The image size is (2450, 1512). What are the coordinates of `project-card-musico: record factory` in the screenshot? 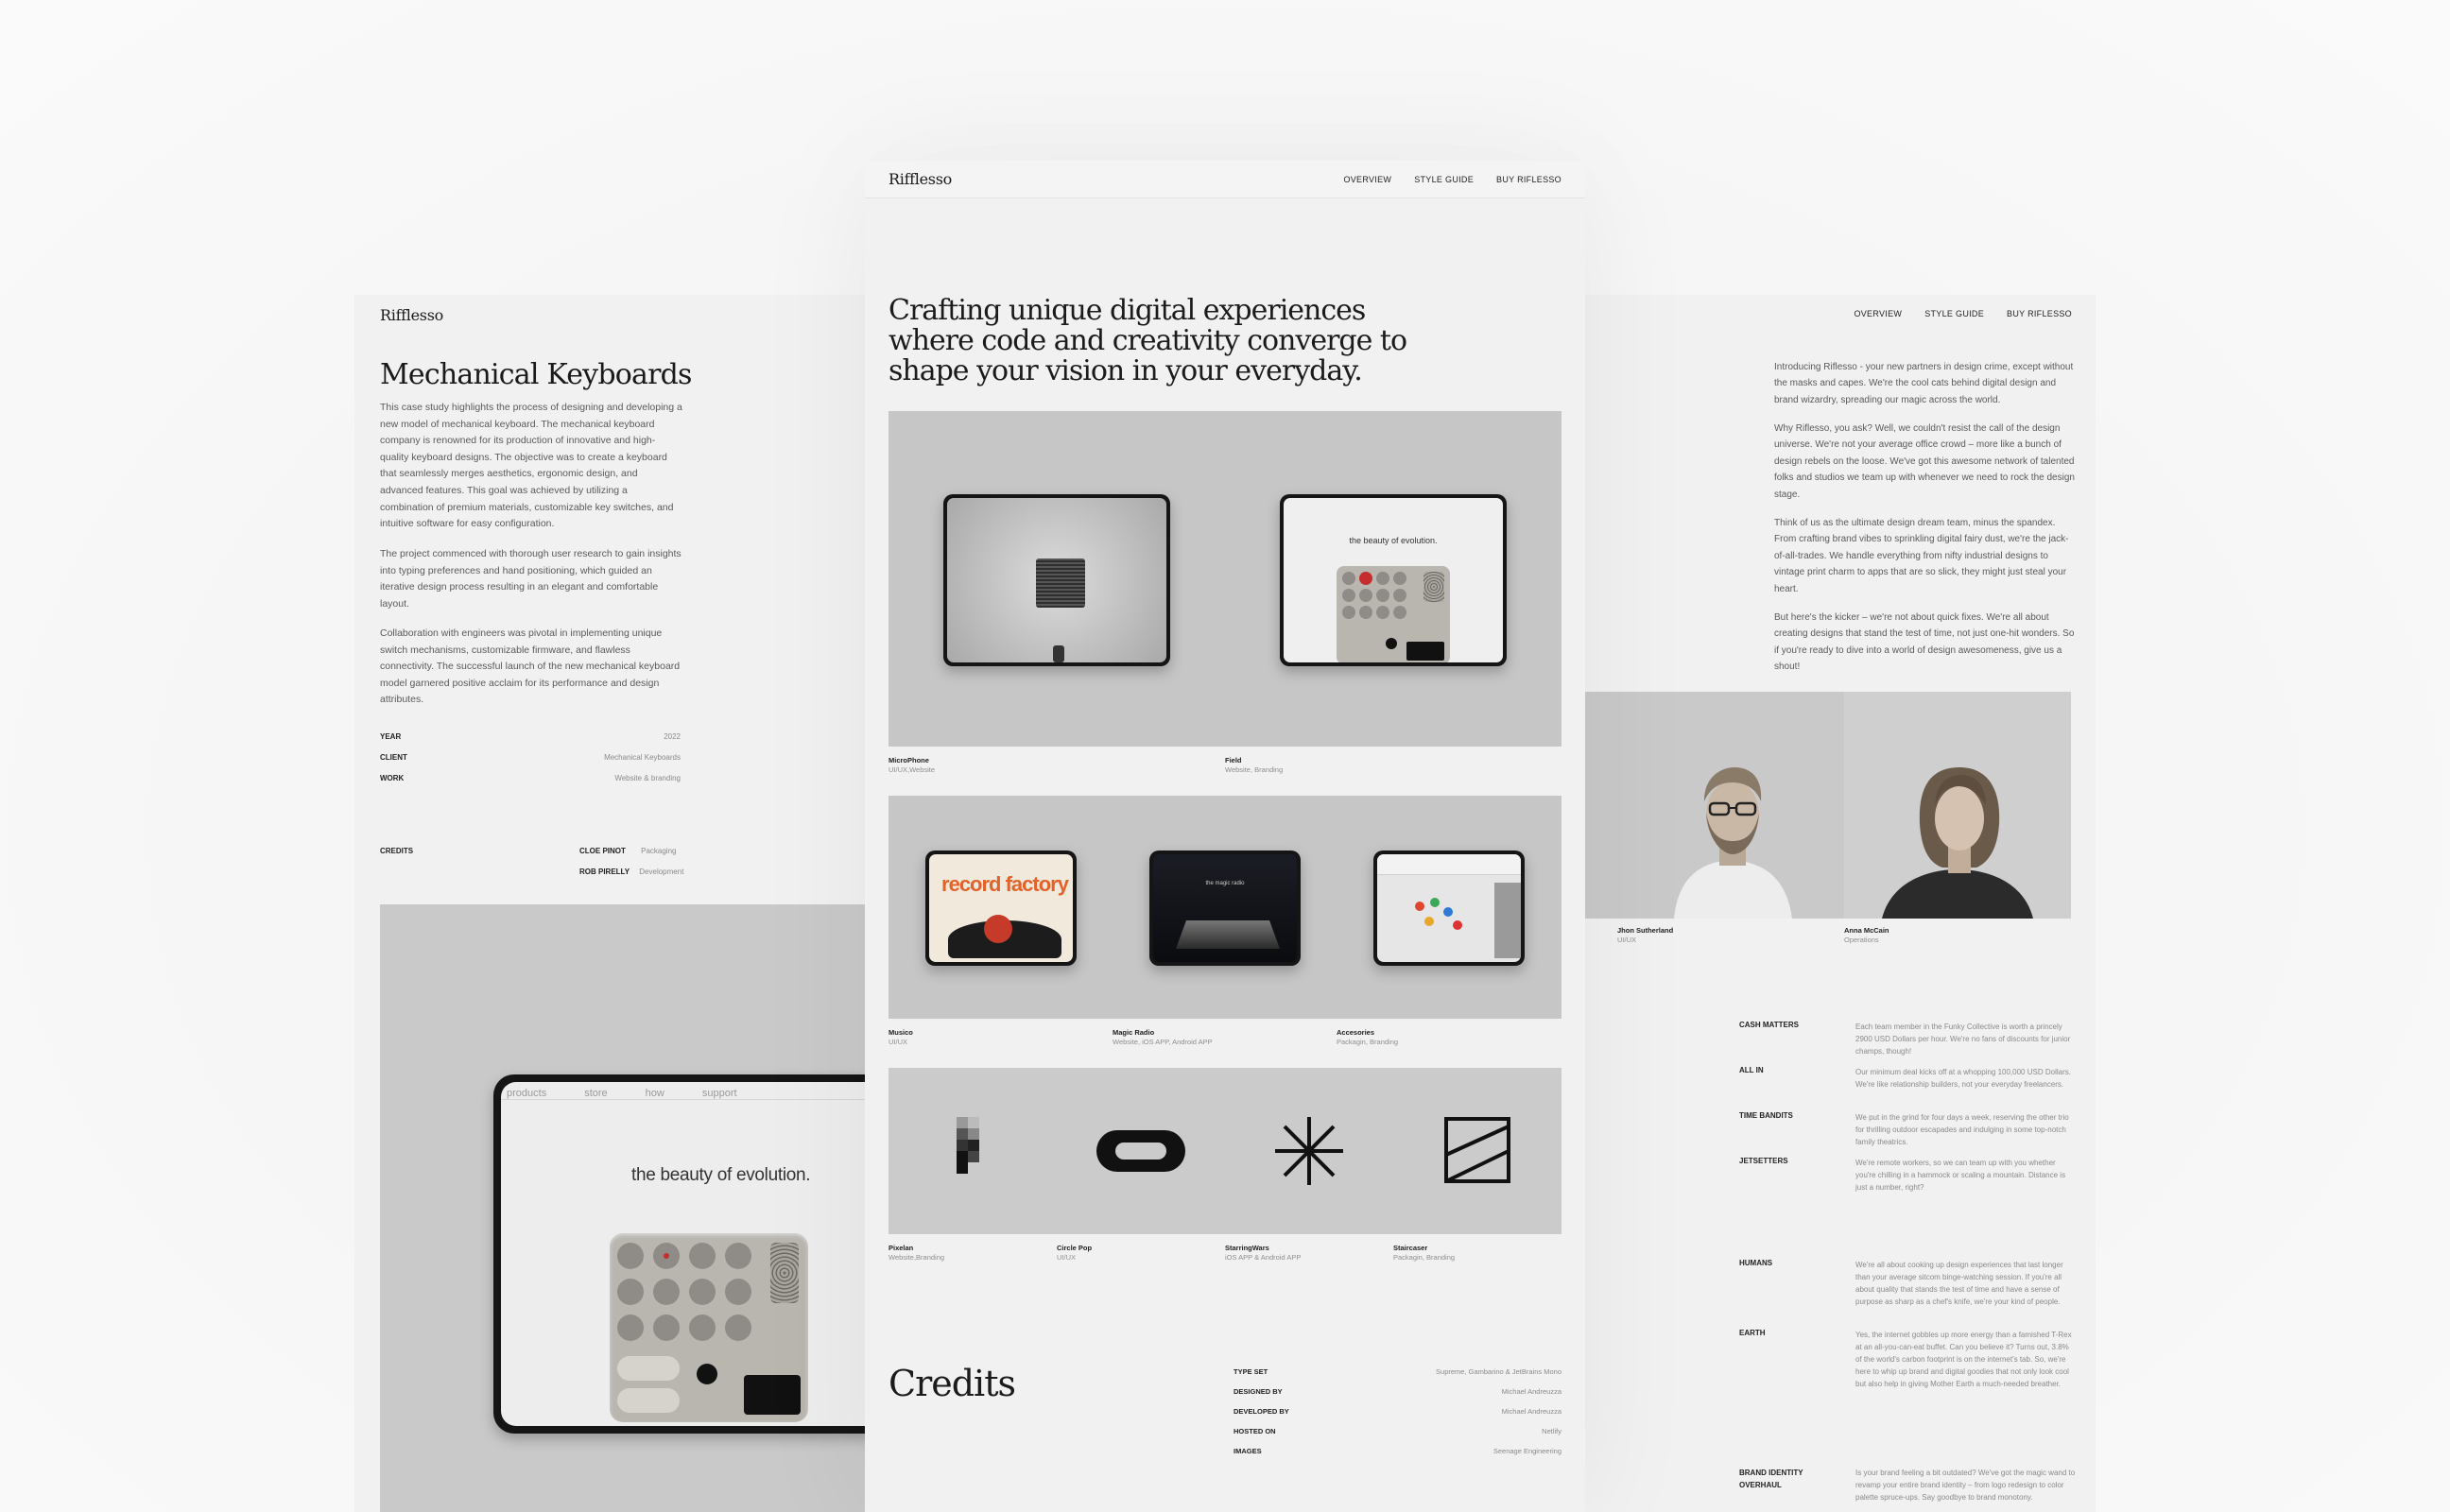 It's located at (1001, 907).